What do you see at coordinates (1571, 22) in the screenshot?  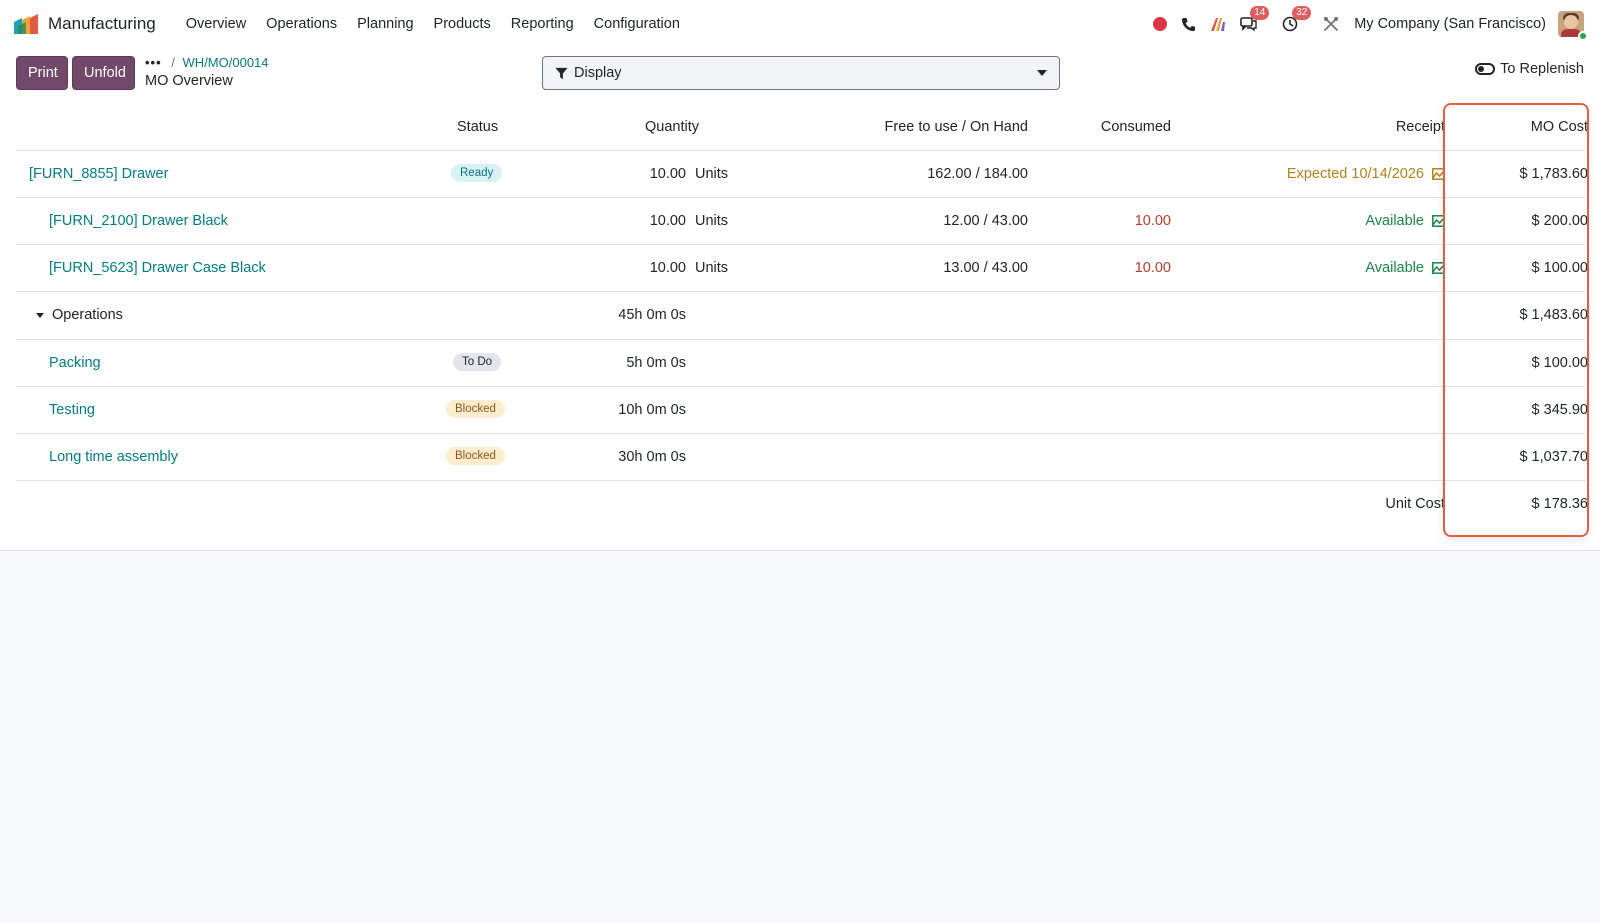 I see `avatar-face` at bounding box center [1571, 22].